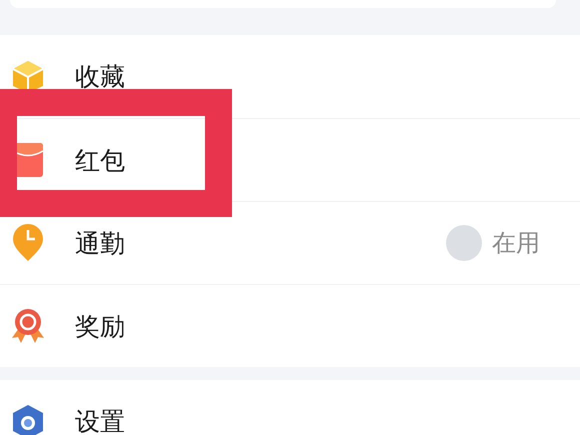 Image resolution: width=580 pixels, height=435 pixels. Describe the element at coordinates (28, 243) in the screenshot. I see `clock-pin-icon` at that location.